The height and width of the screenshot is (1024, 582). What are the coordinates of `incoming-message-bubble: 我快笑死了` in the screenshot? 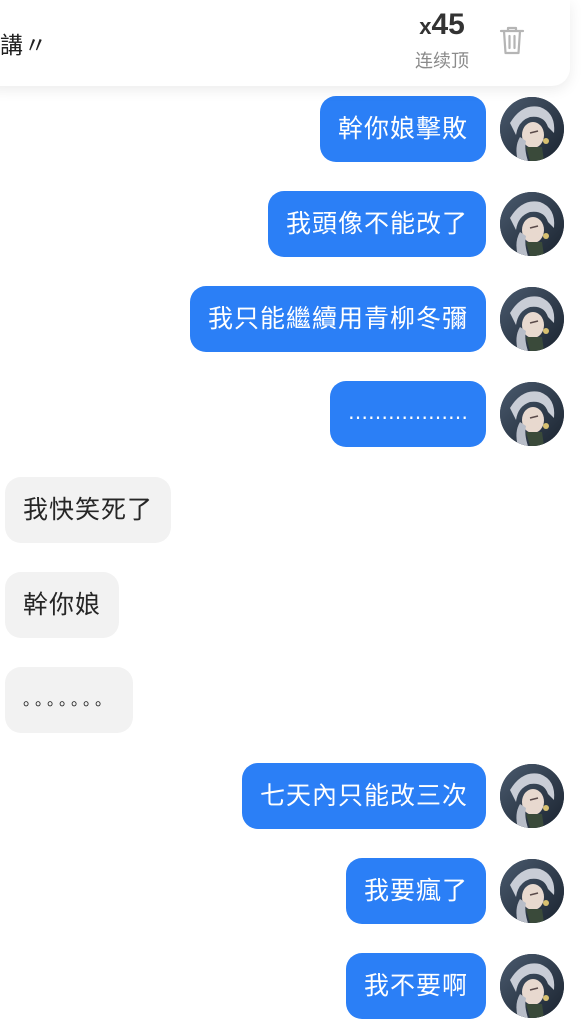 It's located at (88, 510).